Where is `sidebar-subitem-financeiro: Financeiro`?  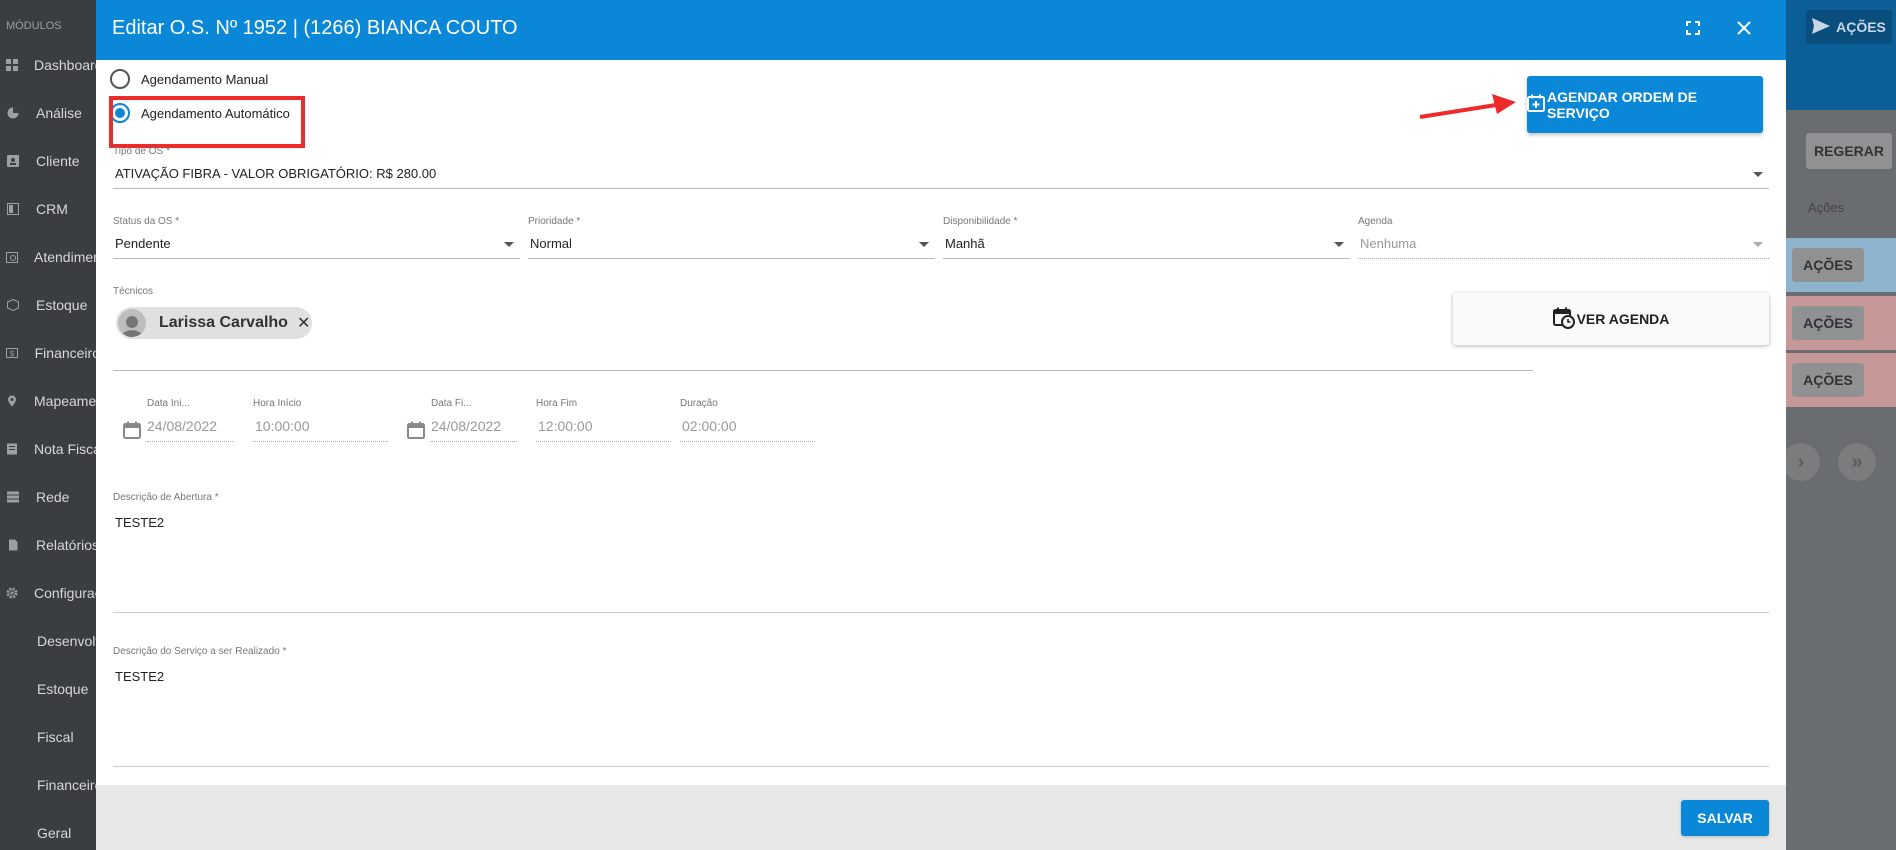 sidebar-subitem-financeiro: Financeiro is located at coordinates (50, 785).